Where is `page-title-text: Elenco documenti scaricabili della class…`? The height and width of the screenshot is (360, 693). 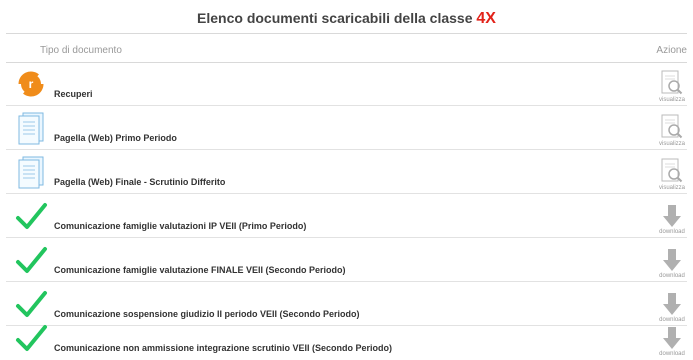 page-title-text: Elenco documenti scaricabili della class… is located at coordinates (335, 18).